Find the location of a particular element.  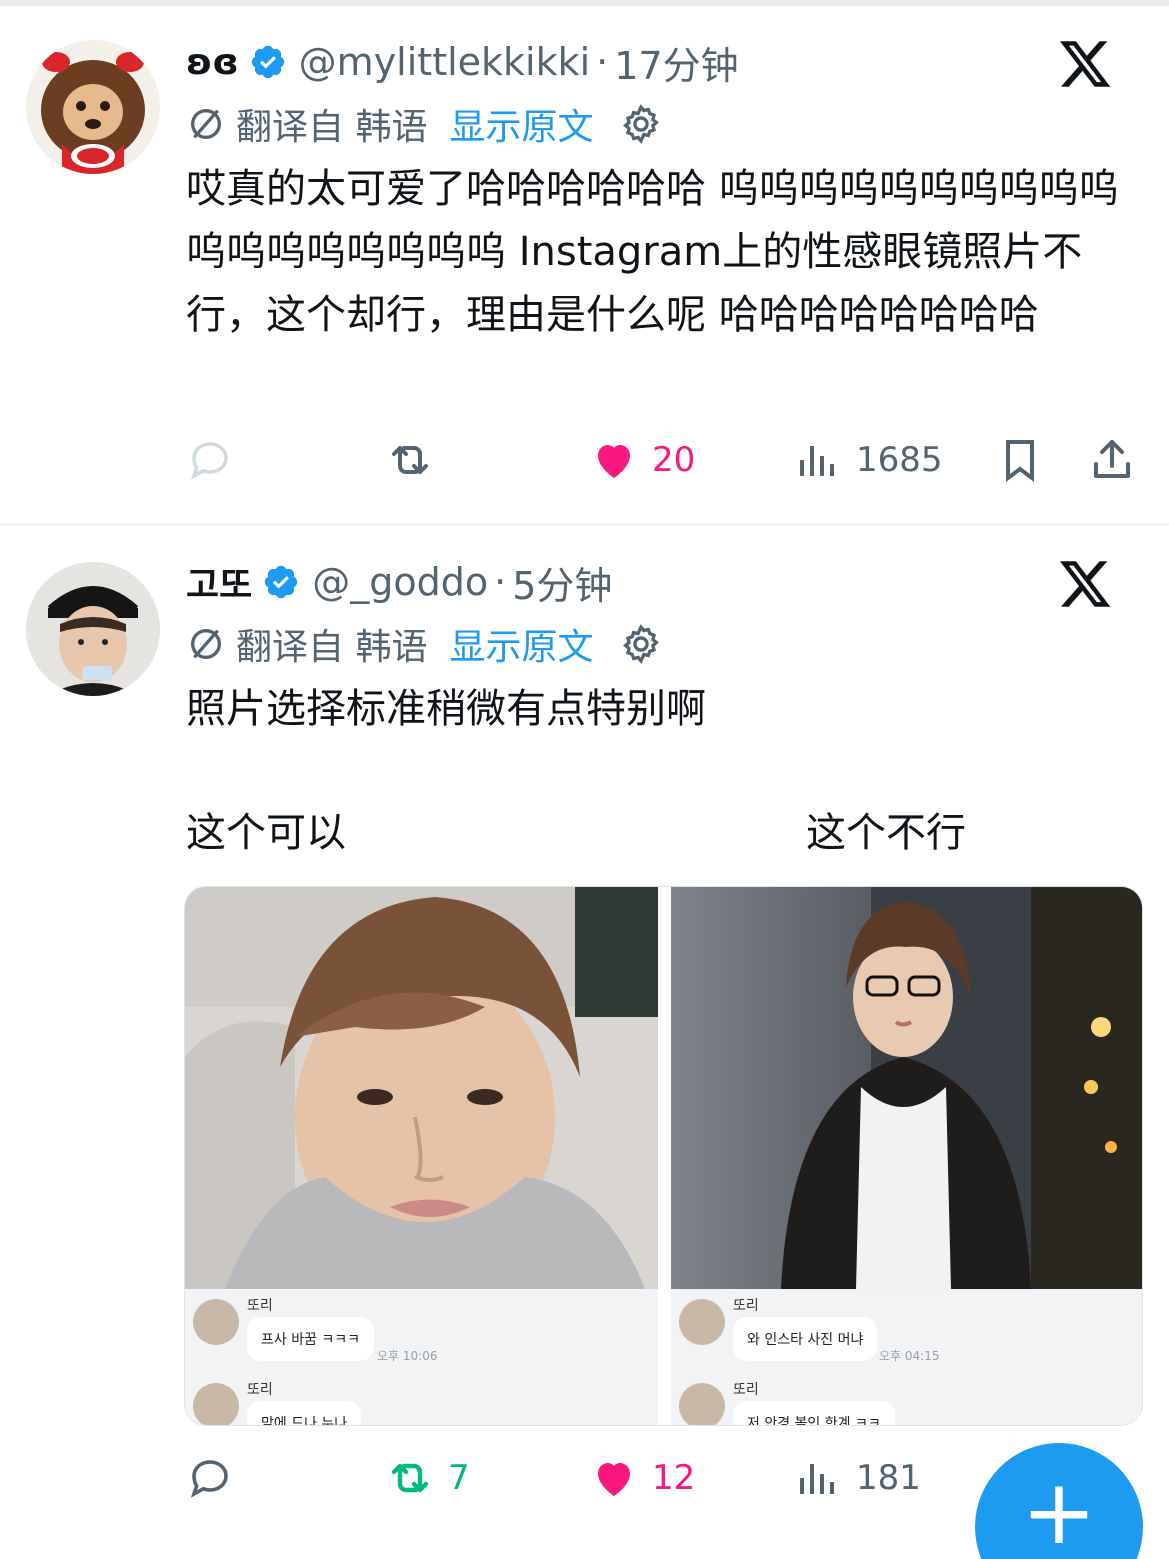

retweet-count: 7 is located at coordinates (459, 1478).